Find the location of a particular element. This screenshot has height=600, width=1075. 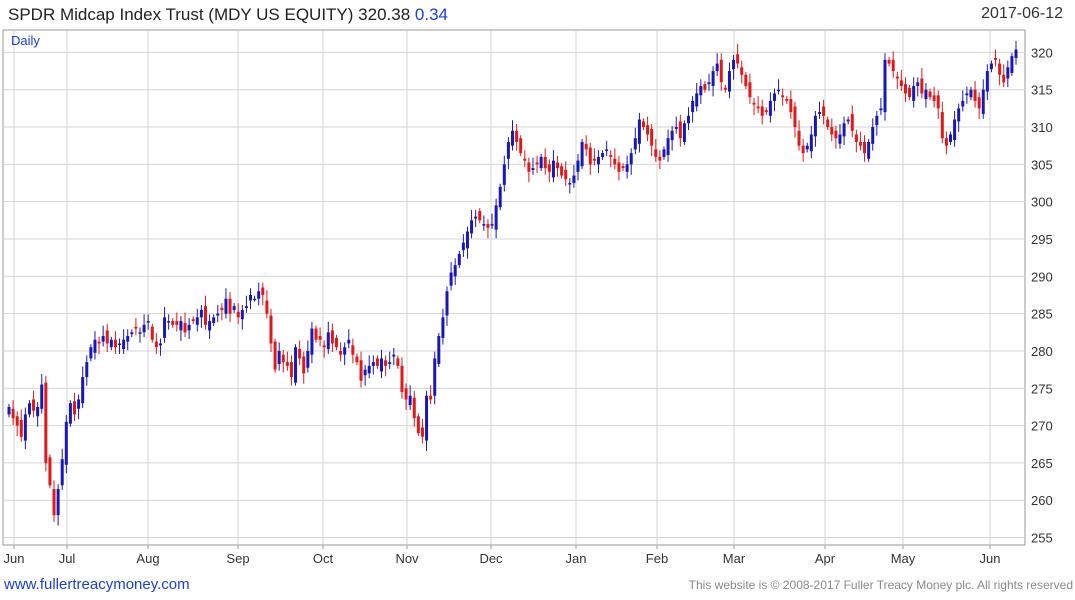

y-tick-label: 300 is located at coordinates (1042, 202).